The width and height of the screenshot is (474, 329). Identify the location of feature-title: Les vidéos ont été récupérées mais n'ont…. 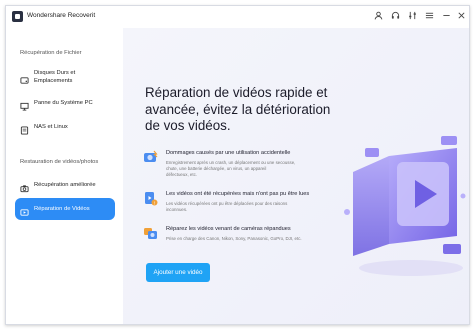
(238, 194).